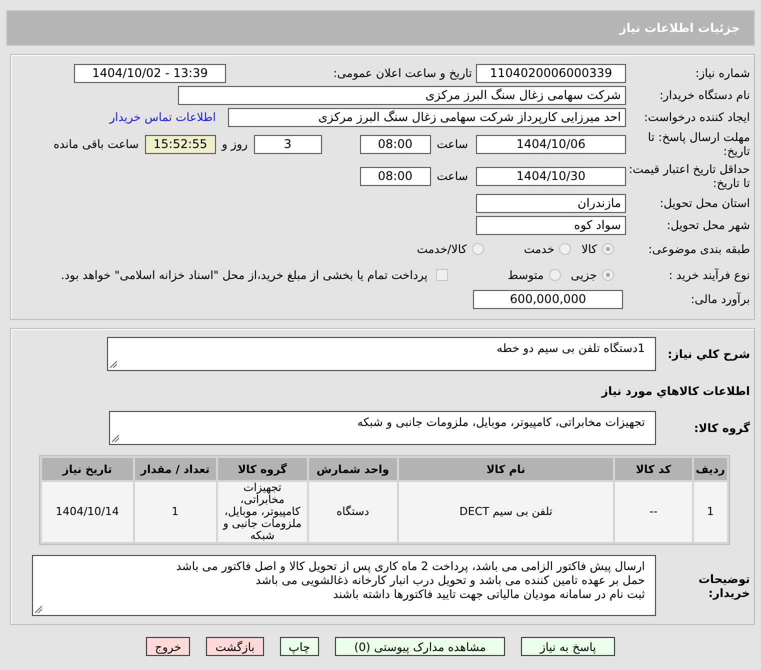 The height and width of the screenshot is (670, 761). Describe the element at coordinates (708, 354) in the screenshot. I see `field-label: شرح کلي نياز:` at that location.